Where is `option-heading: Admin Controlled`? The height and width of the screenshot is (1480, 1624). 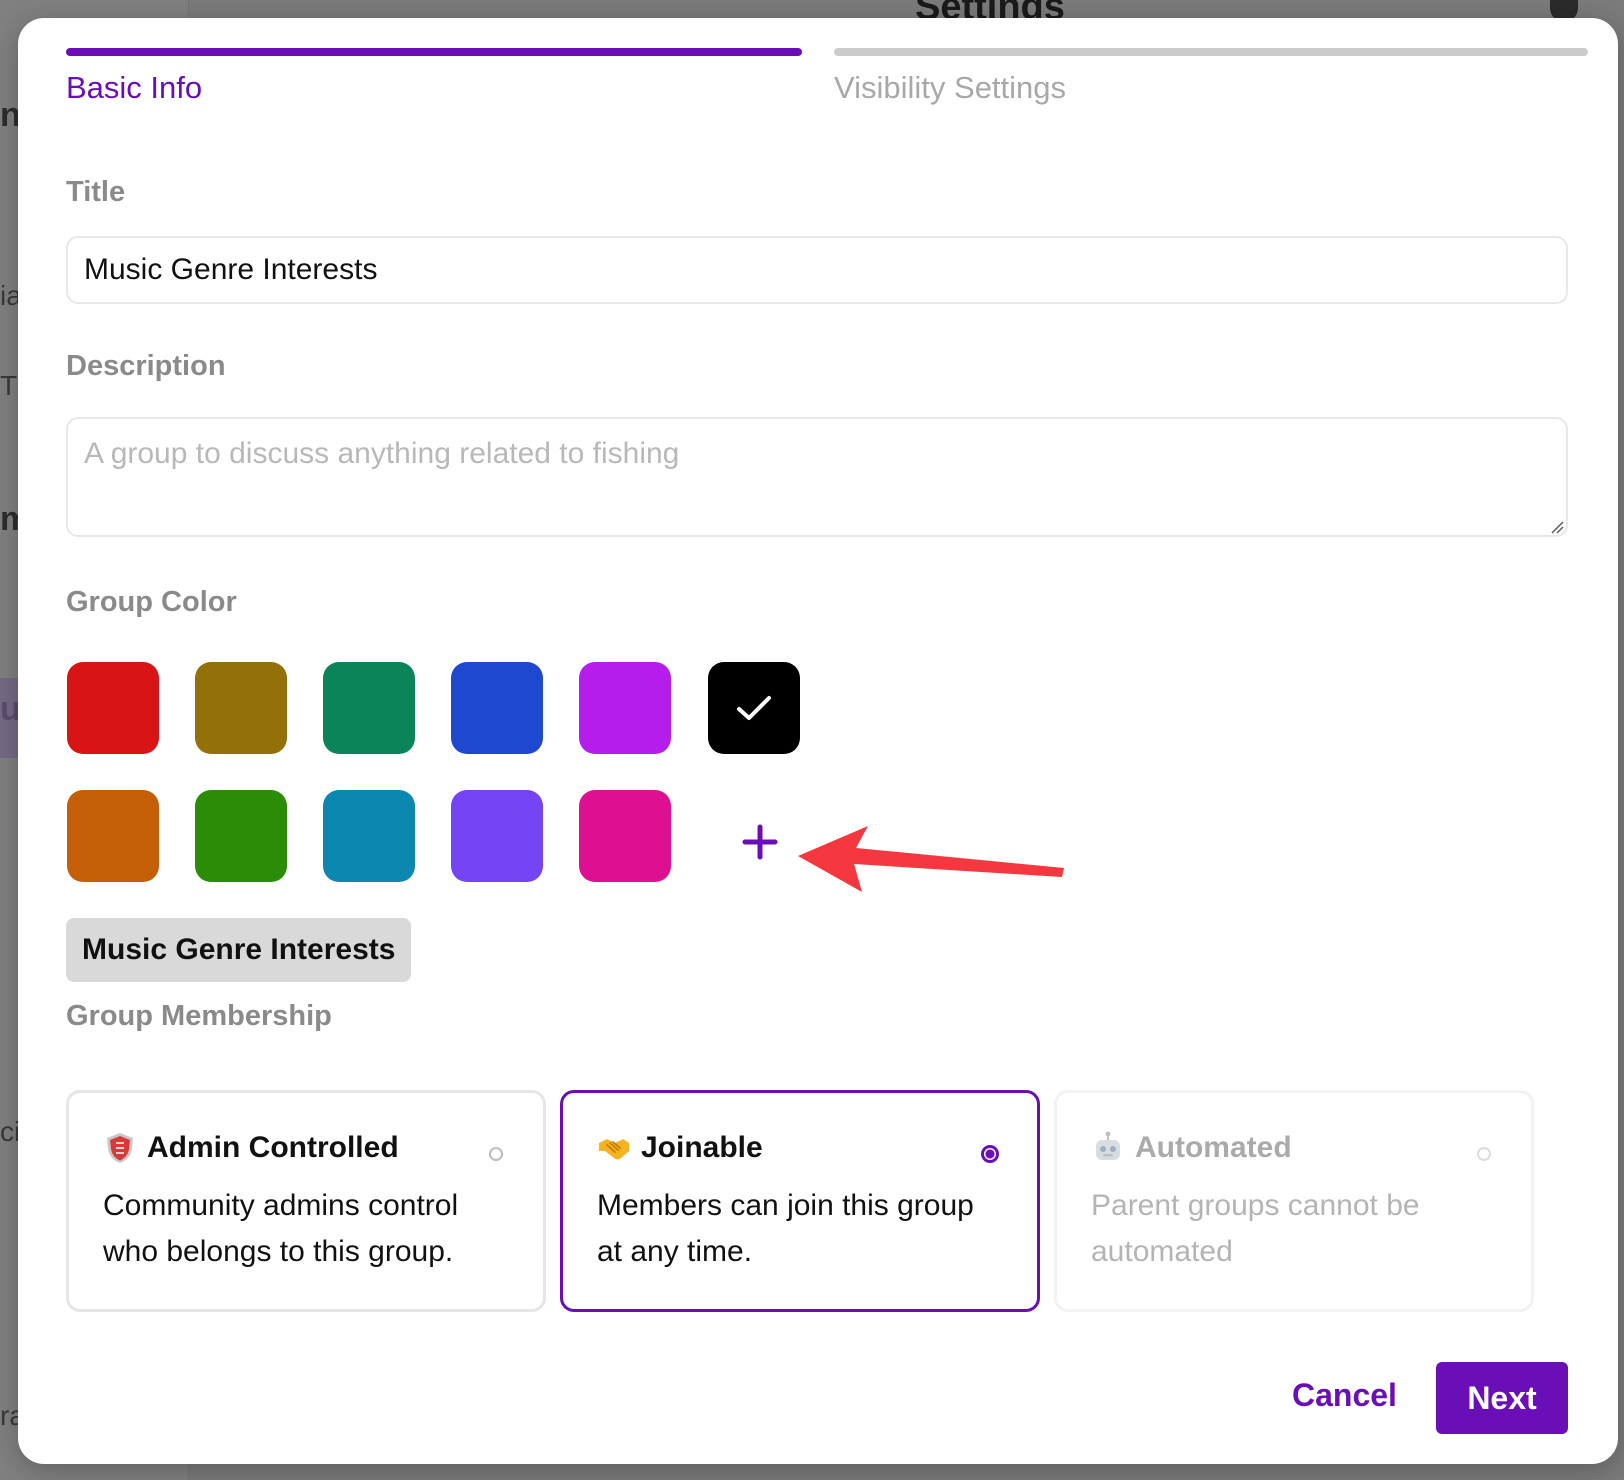
option-heading: Admin Controlled is located at coordinates (251, 1148).